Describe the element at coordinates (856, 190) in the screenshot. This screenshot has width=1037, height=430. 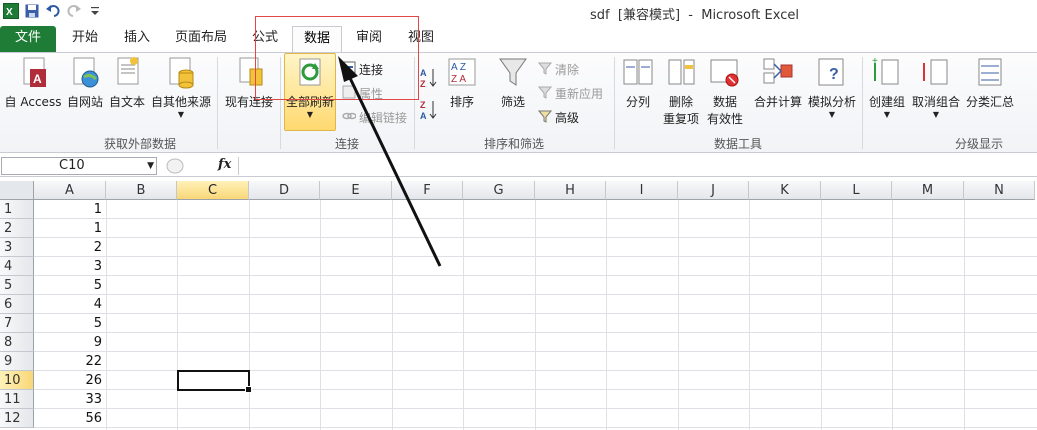
I see `column-header-l: L` at that location.